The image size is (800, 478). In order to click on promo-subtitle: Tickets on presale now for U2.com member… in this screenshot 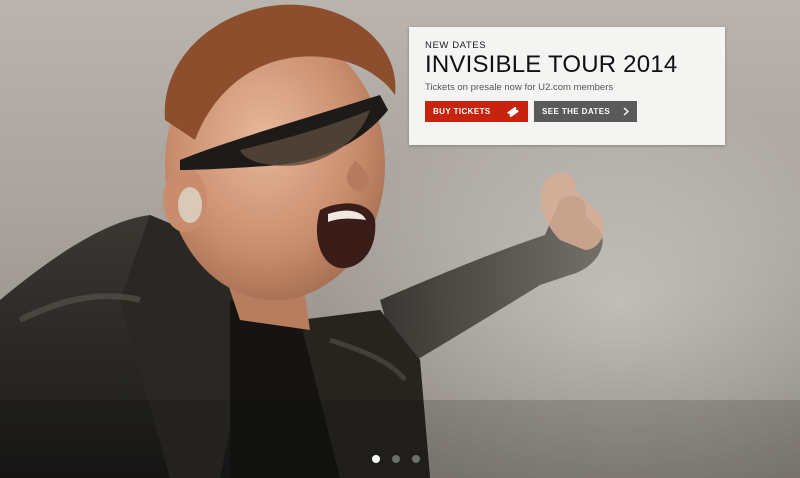, I will do `click(519, 87)`.